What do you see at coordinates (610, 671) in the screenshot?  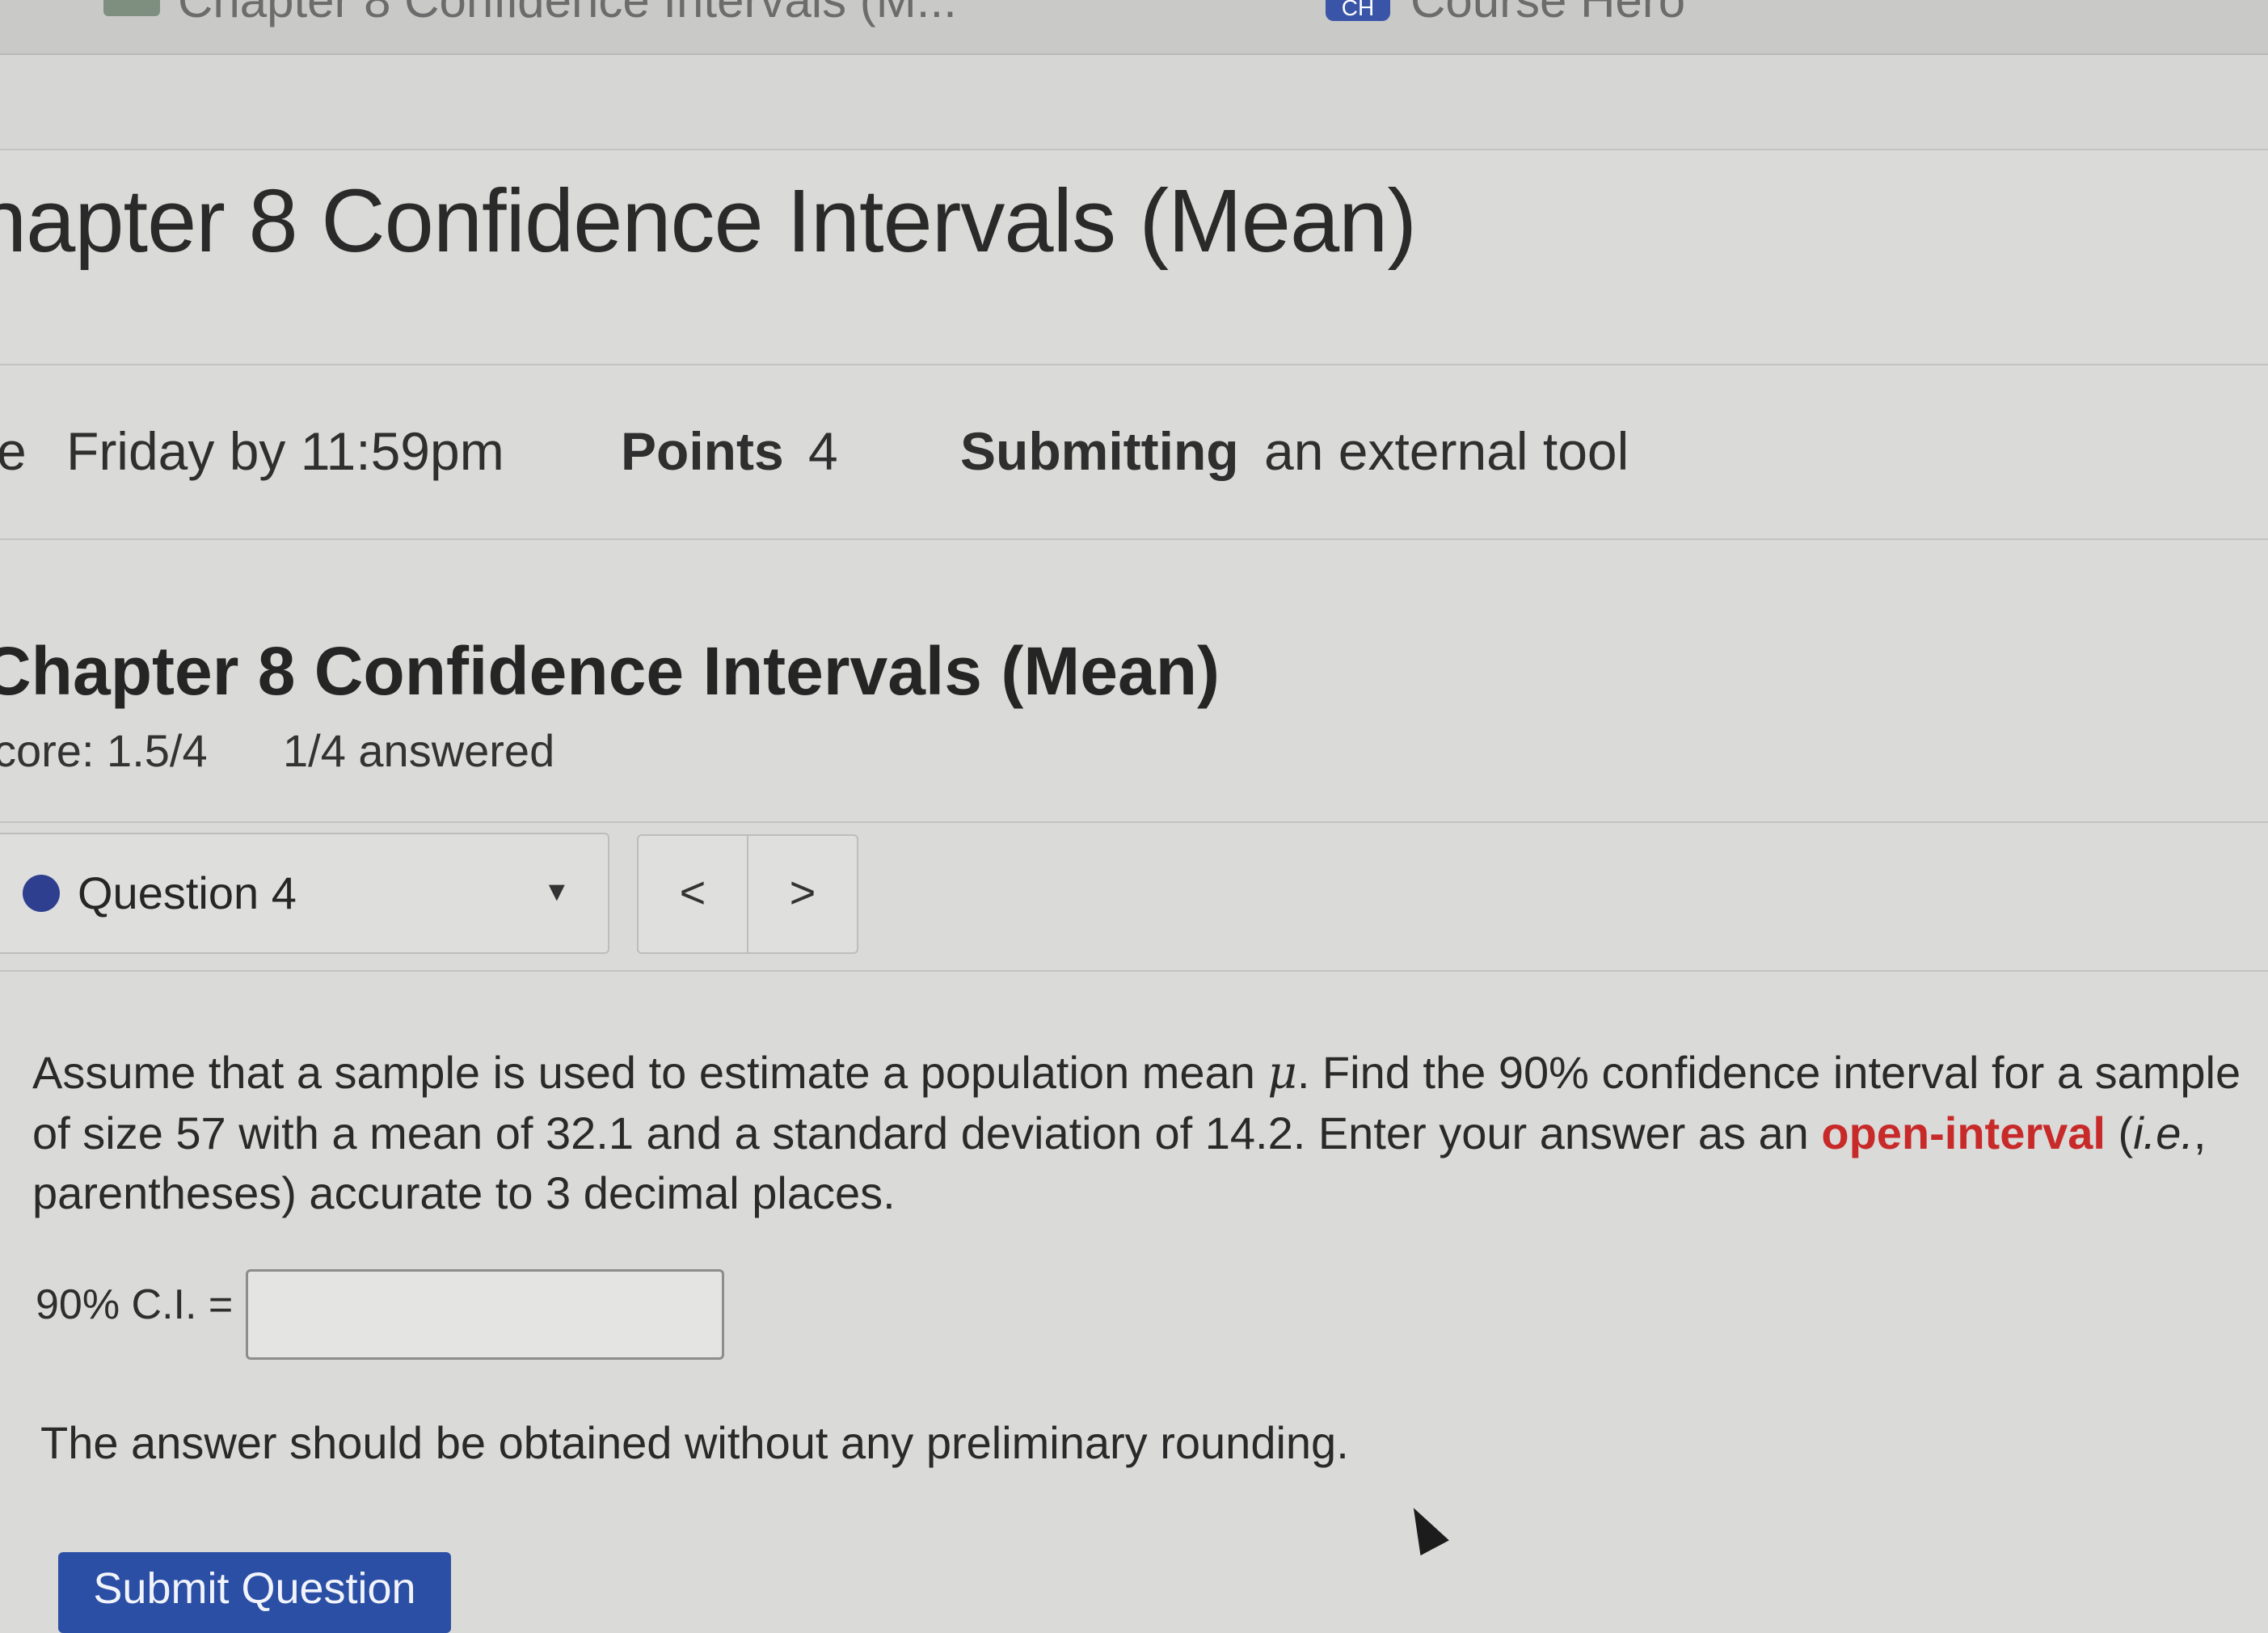 I see `quiz-title: Chapter 8 Confidence Intervals (Mean)` at bounding box center [610, 671].